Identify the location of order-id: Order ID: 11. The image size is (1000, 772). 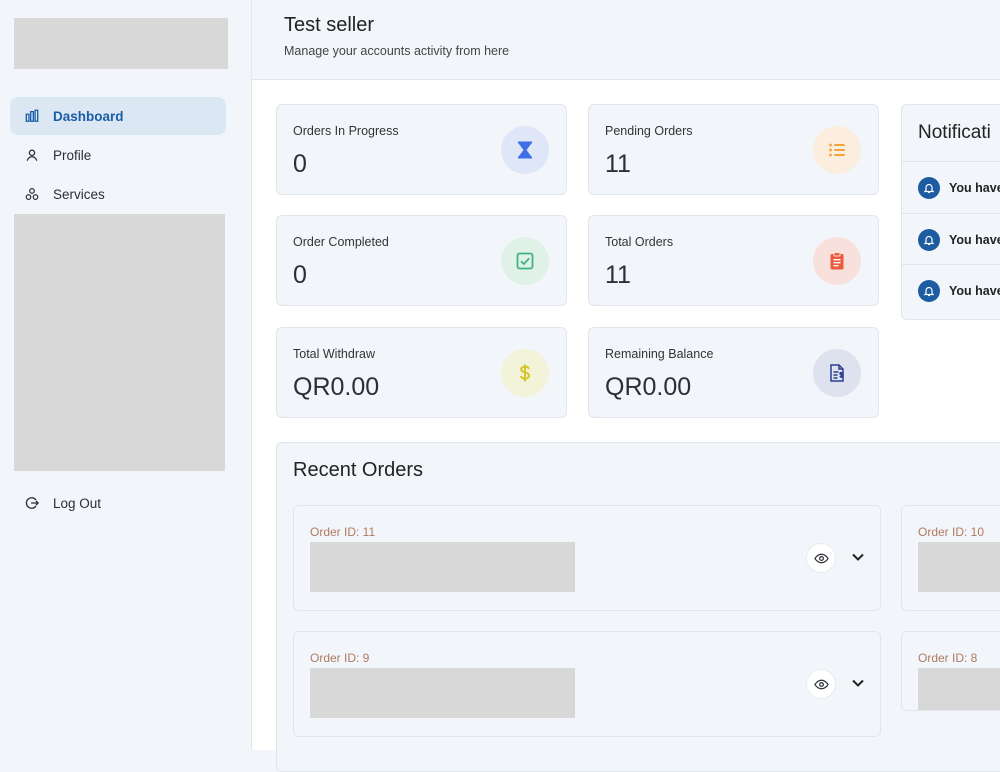
(343, 532).